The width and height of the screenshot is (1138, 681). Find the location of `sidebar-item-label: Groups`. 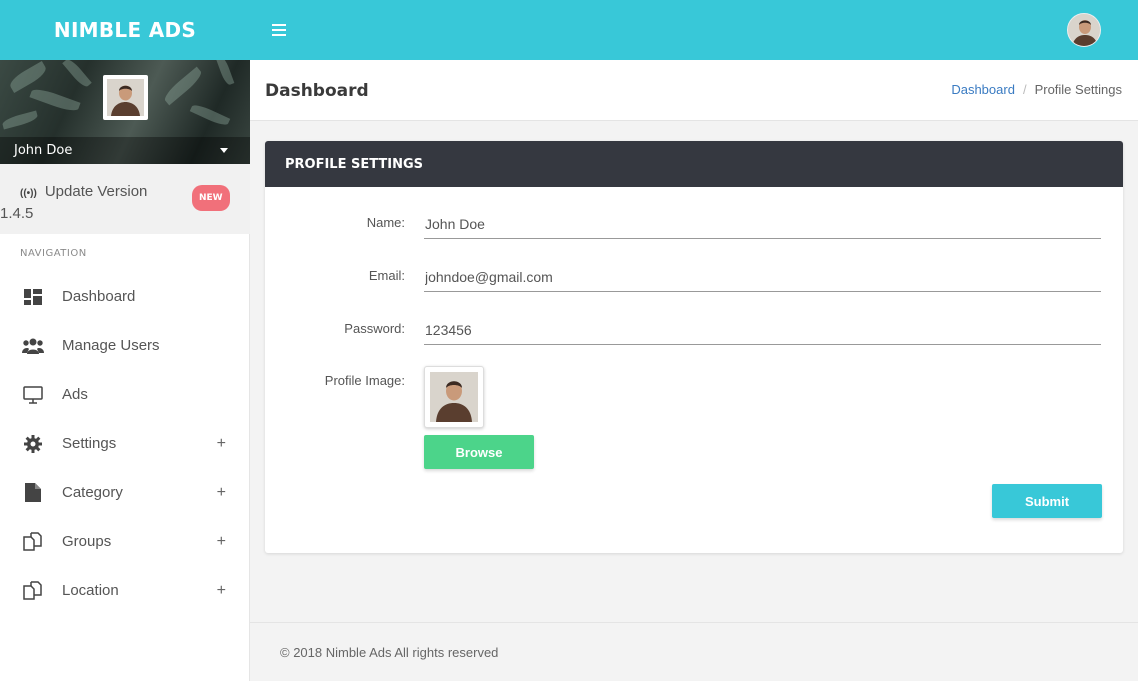

sidebar-item-label: Groups is located at coordinates (87, 541).